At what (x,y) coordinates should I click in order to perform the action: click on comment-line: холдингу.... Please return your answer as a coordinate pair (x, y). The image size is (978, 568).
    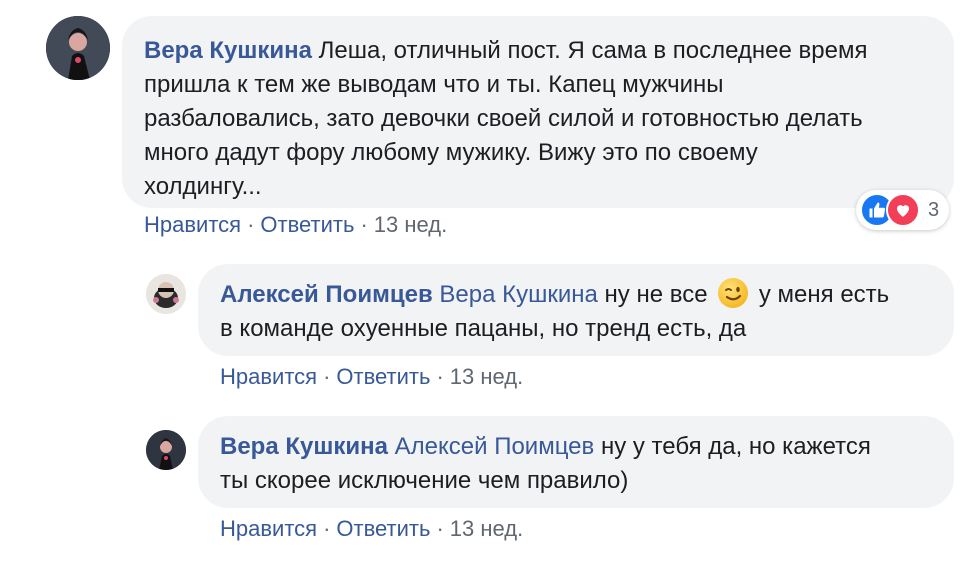
    Looking at the image, I should click on (203, 186).